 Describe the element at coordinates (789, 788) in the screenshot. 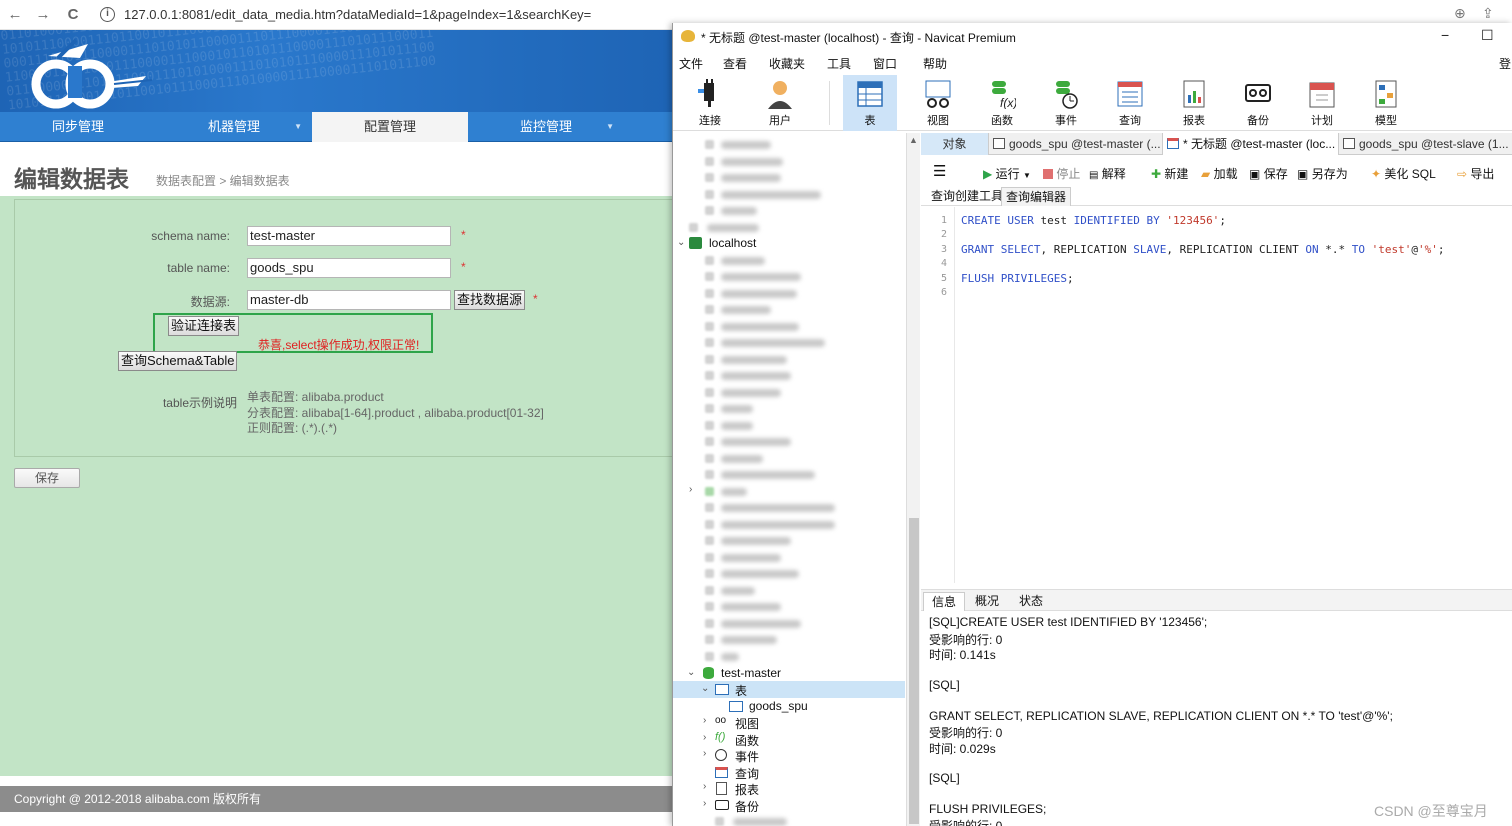

I see `tree-group-reports: › 报表` at that location.